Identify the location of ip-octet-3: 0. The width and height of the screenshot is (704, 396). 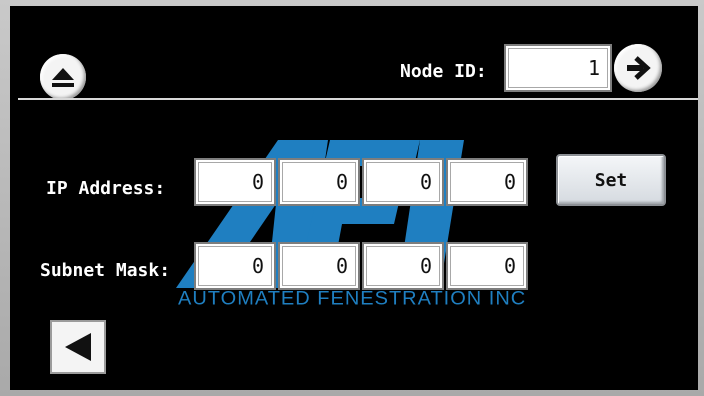
(403, 182).